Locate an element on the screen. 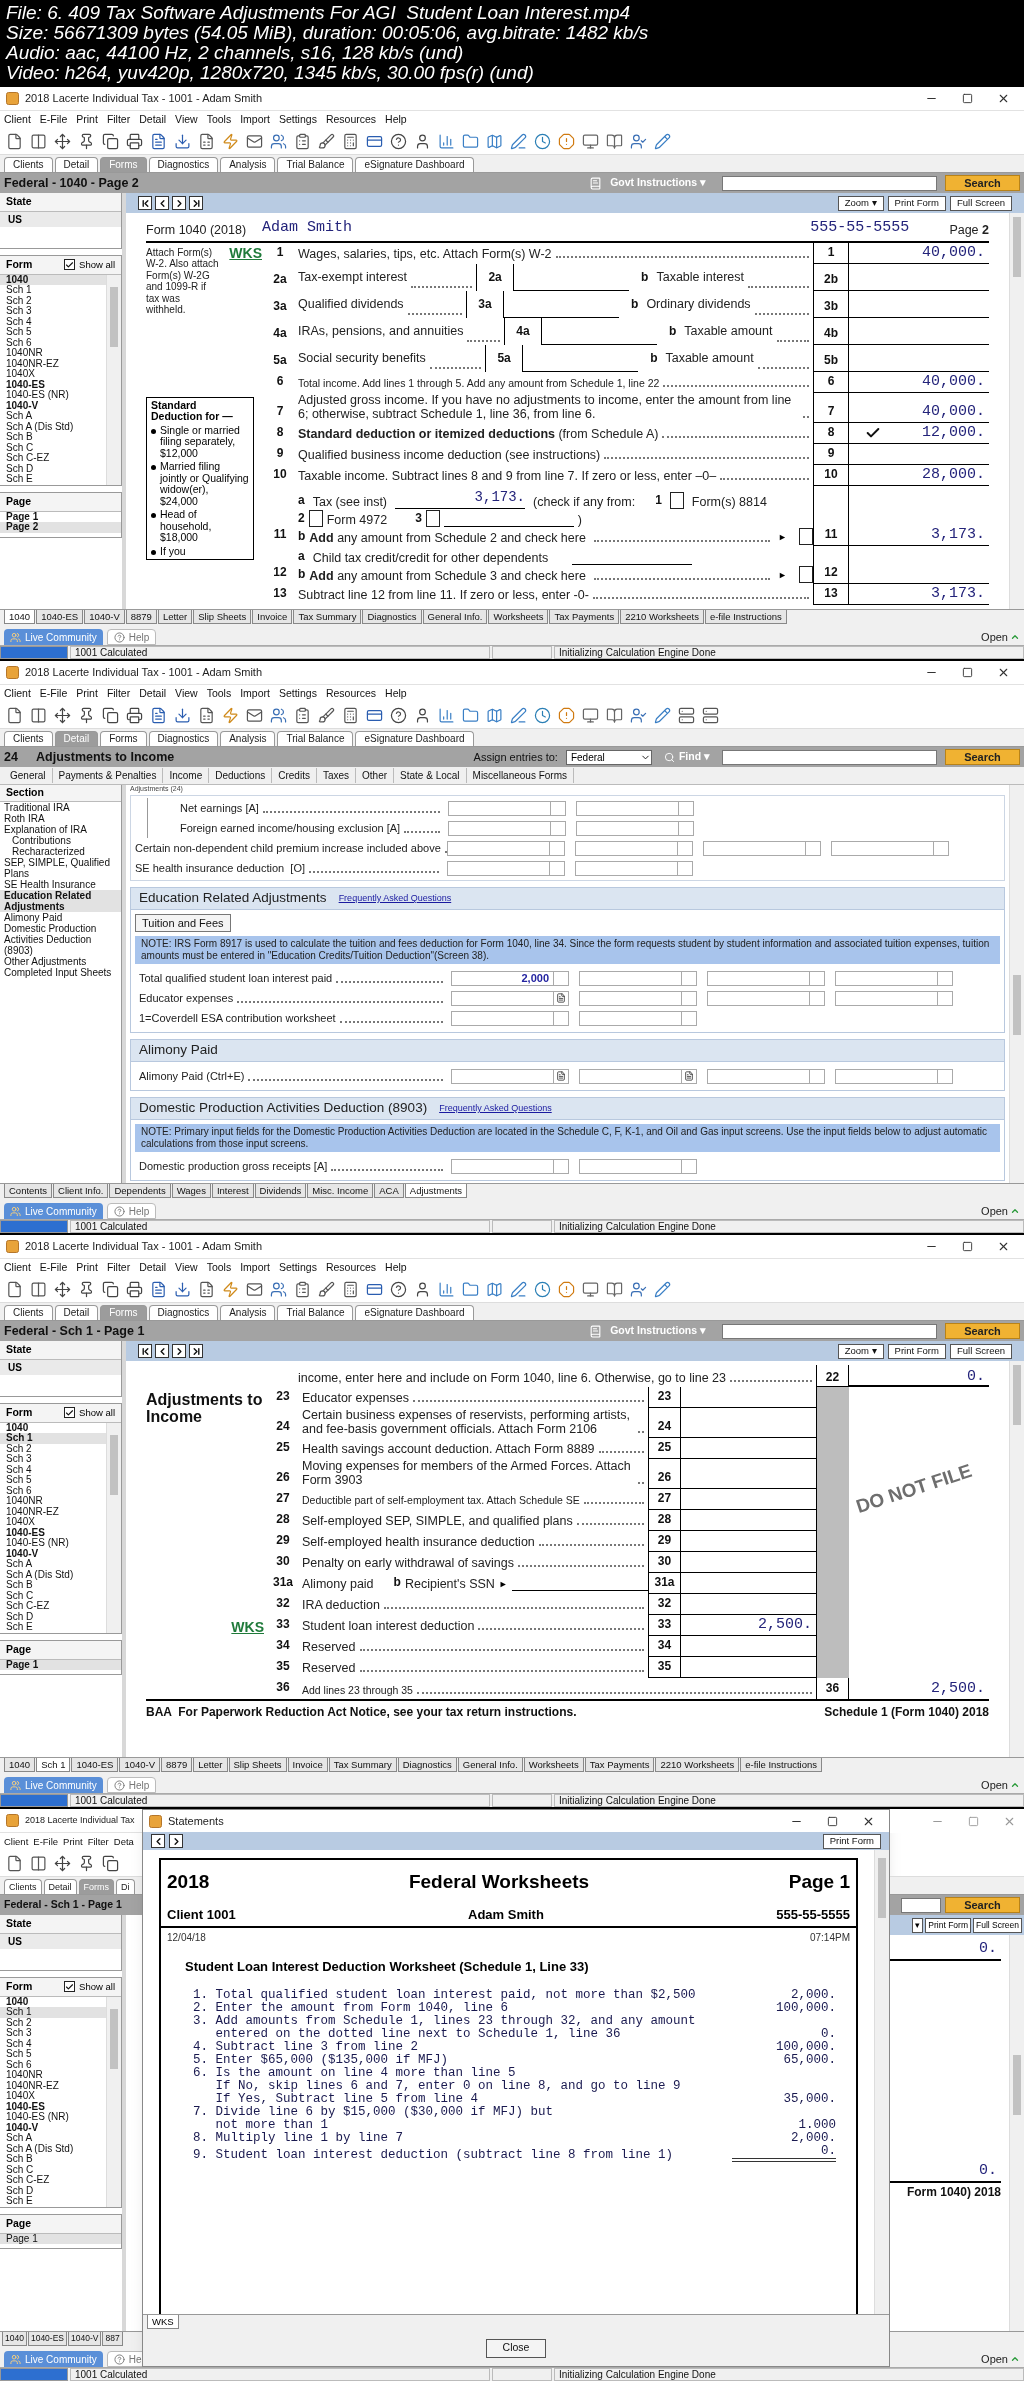  tab: Dependents is located at coordinates (140, 1191).